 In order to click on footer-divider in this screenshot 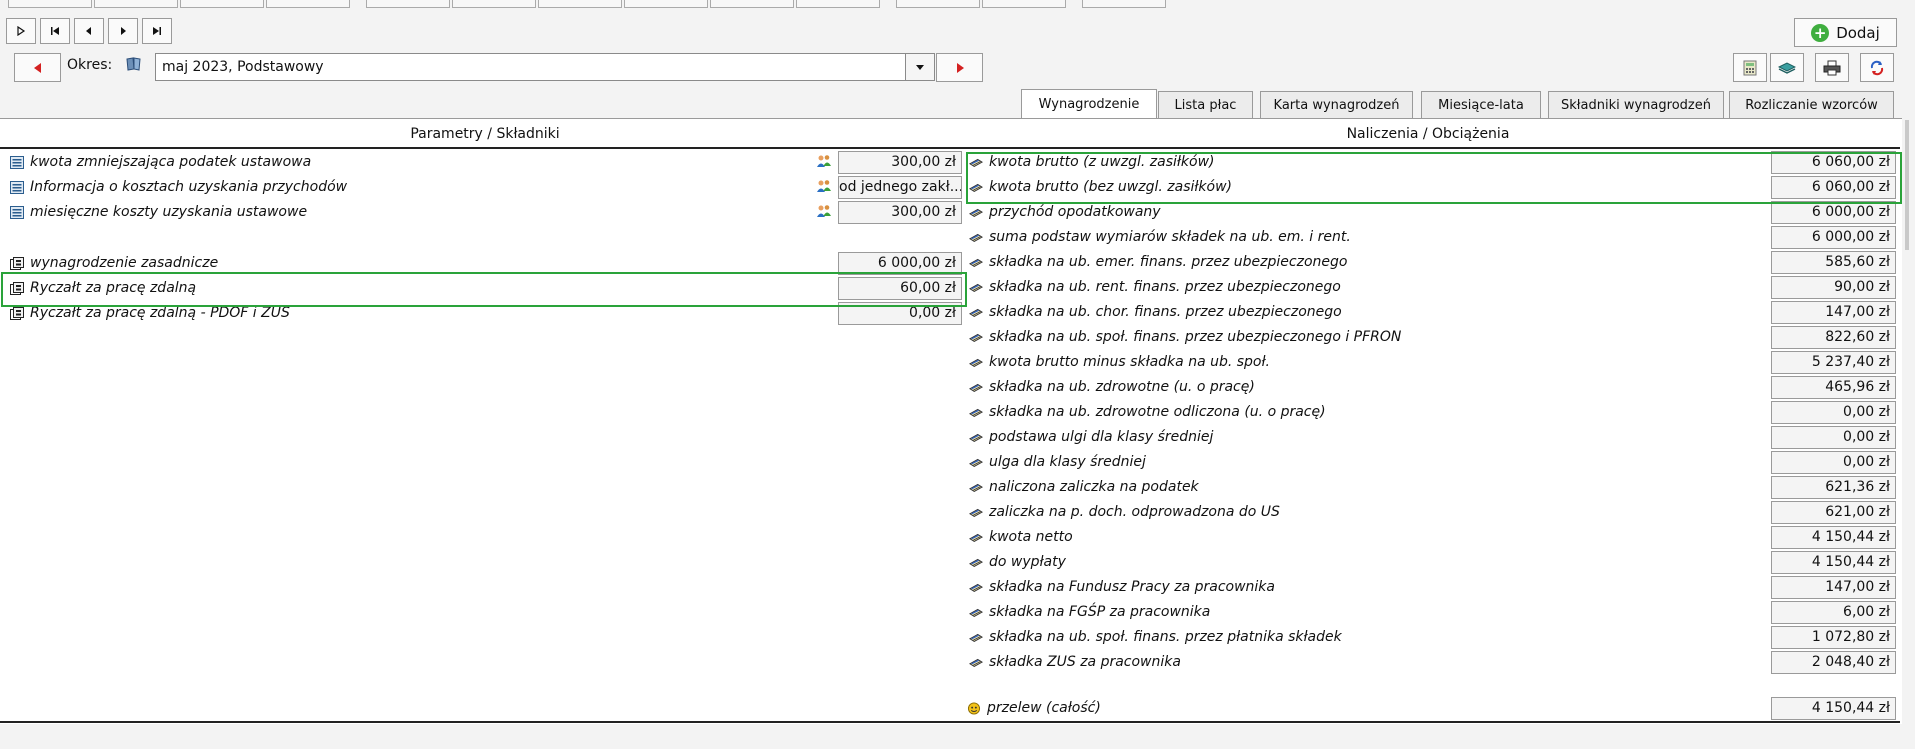, I will do `click(950, 722)`.